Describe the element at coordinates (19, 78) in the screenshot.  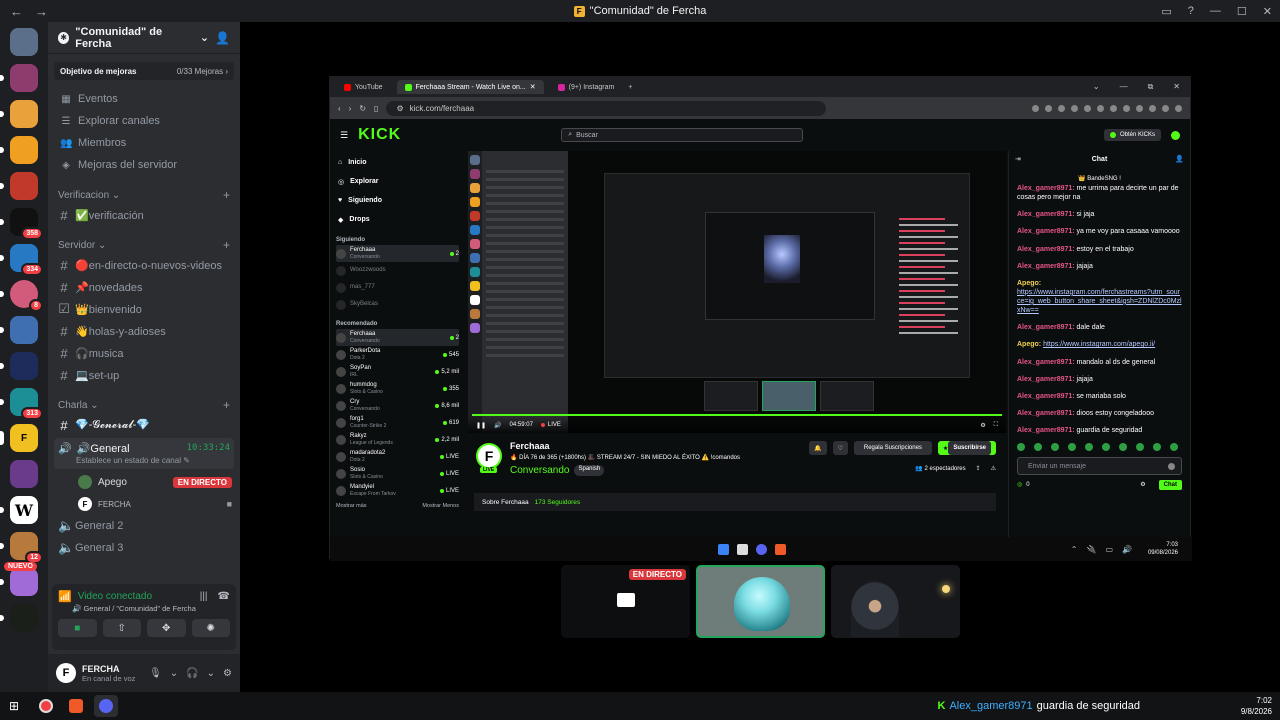
I see `server-icon-gta` at that location.